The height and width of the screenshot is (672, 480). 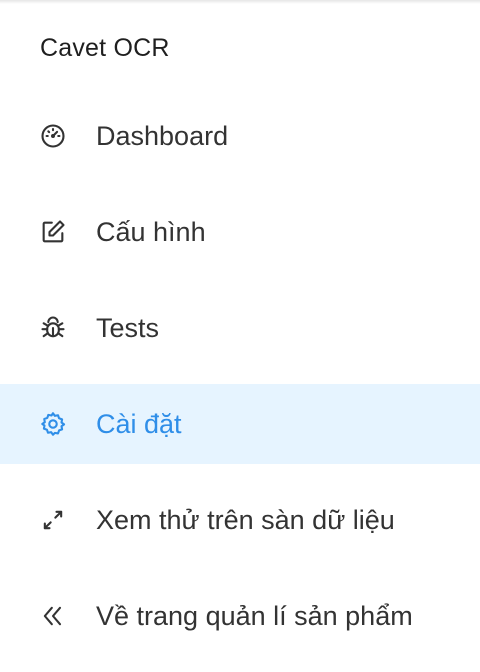 I want to click on menu-item-dashboard: Dashboard, so click(x=240, y=136).